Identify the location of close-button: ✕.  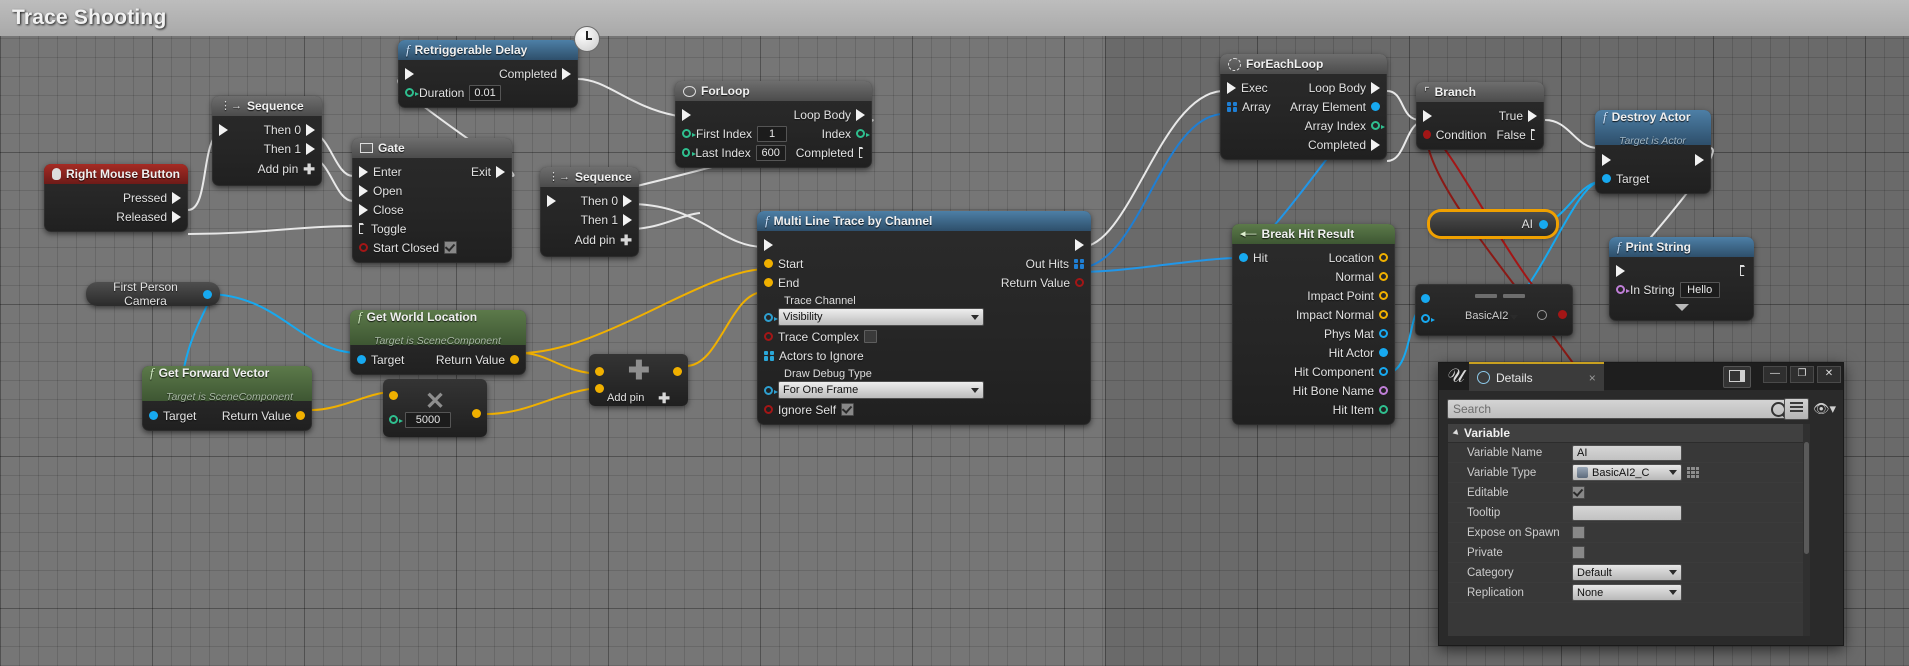
(1829, 374).